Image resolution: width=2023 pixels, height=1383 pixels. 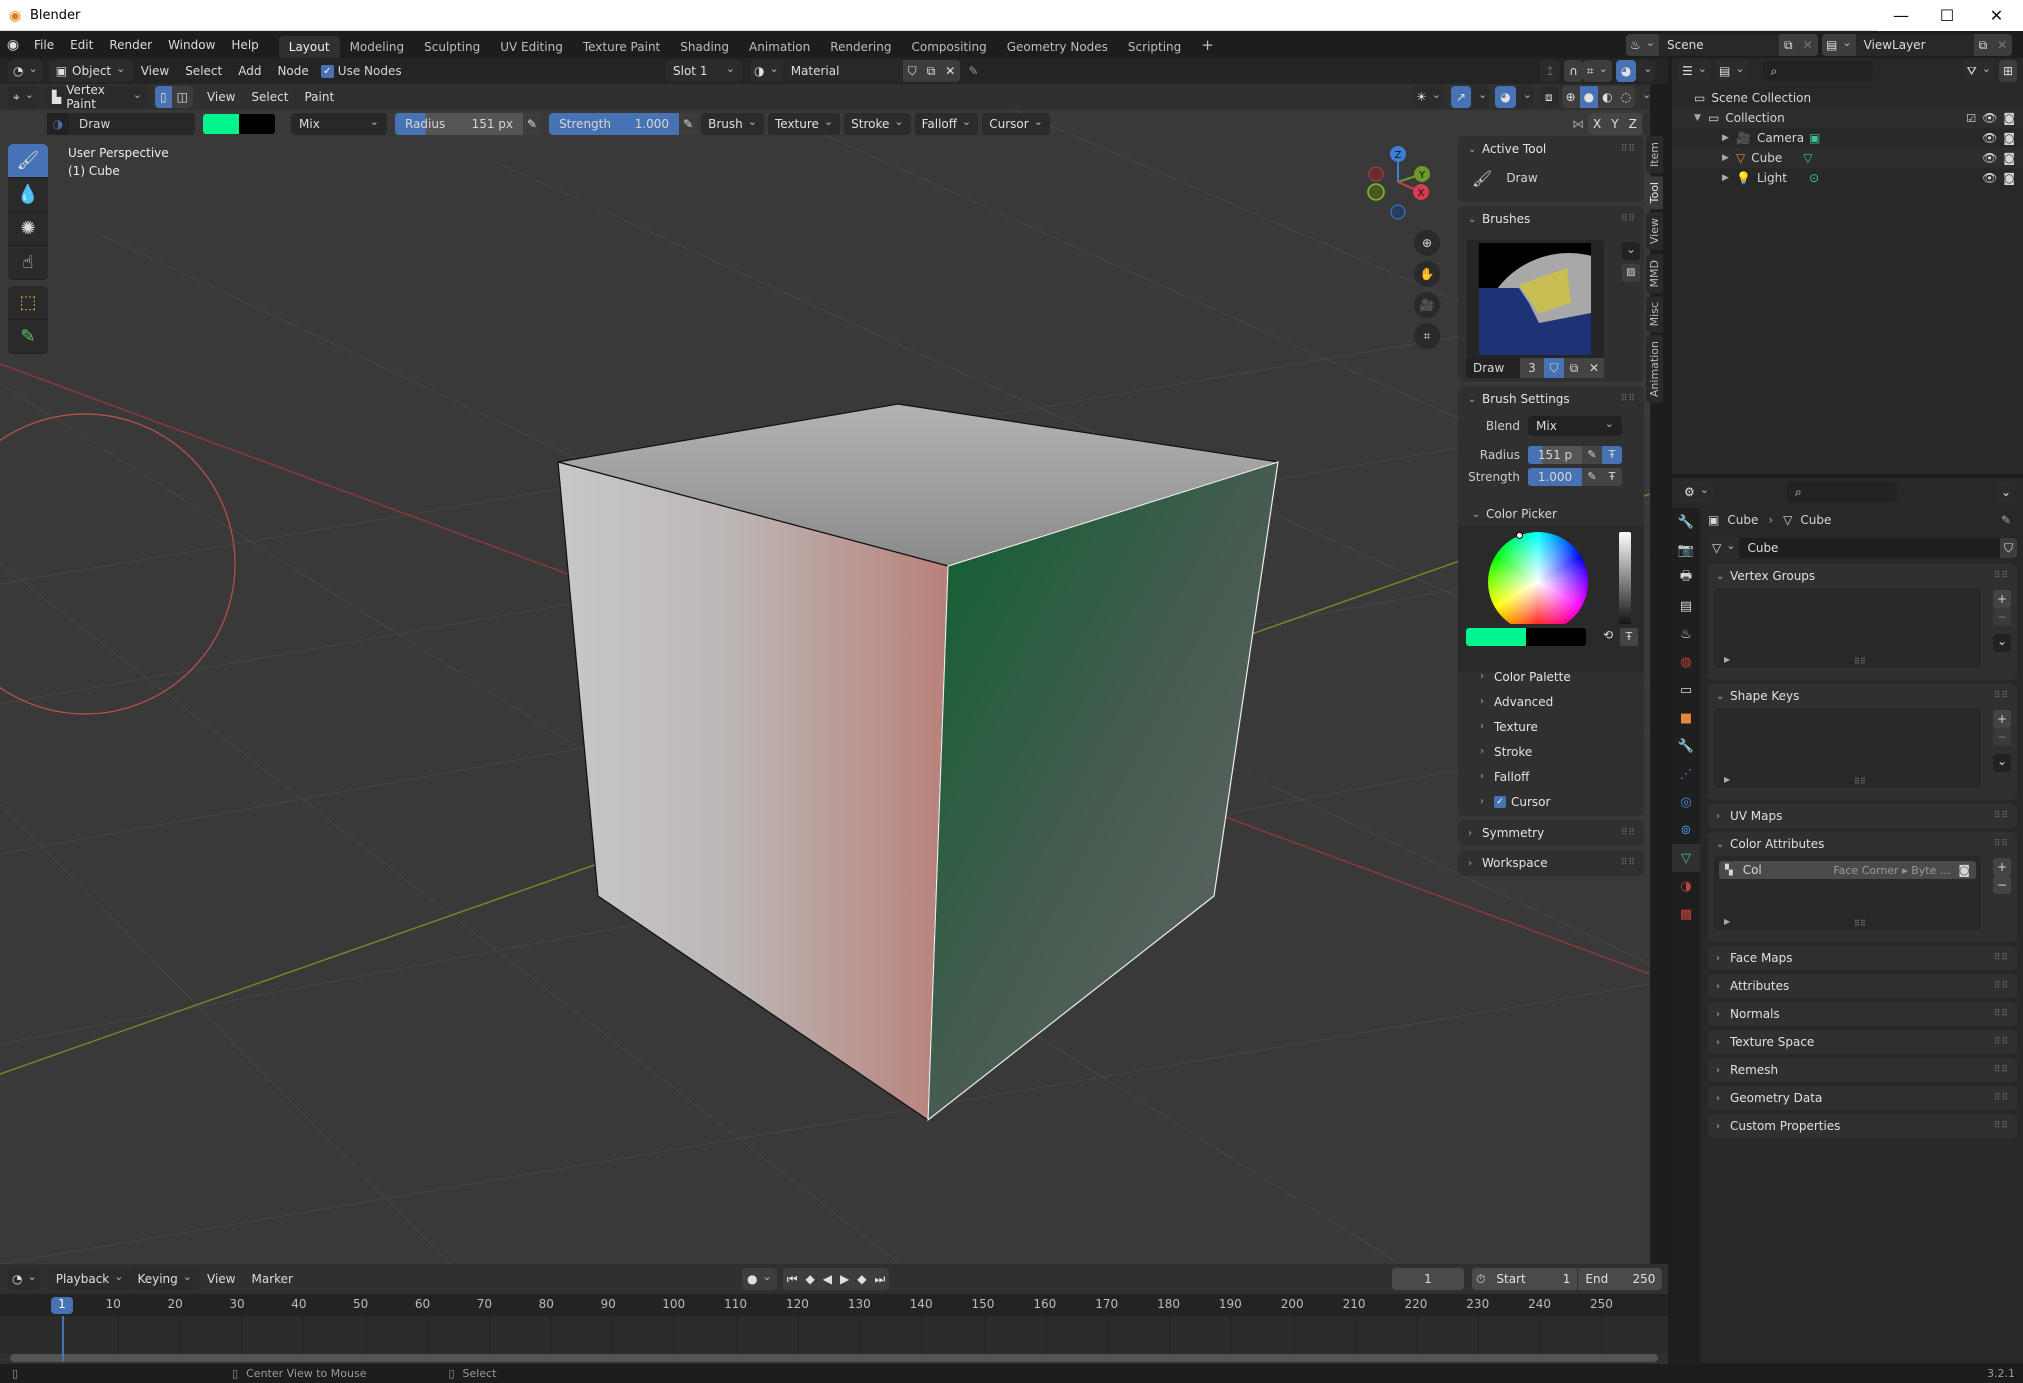 What do you see at coordinates (1788, 45) in the screenshot?
I see `new-scene-icon: ⧉` at bounding box center [1788, 45].